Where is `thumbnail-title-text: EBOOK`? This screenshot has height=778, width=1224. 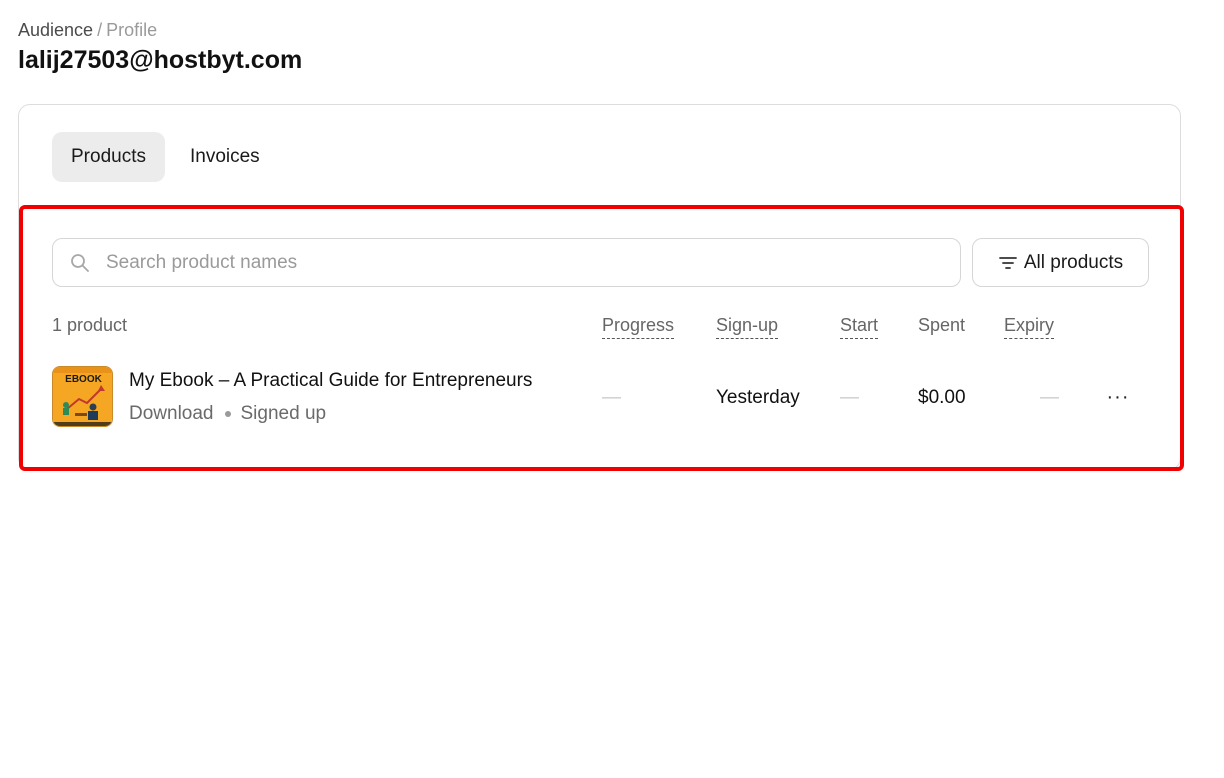
thumbnail-title-text: EBOOK is located at coordinates (83, 379).